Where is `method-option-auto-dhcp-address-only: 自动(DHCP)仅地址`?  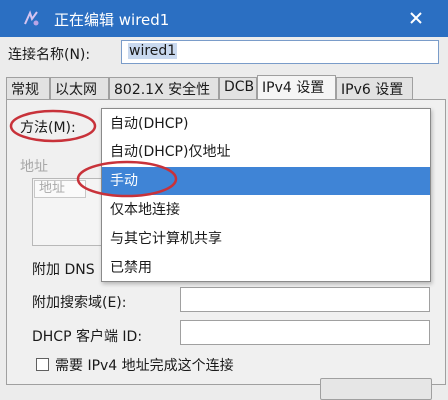 method-option-auto-dhcp-address-only: 自动(DHCP)仅地址 is located at coordinates (266, 152).